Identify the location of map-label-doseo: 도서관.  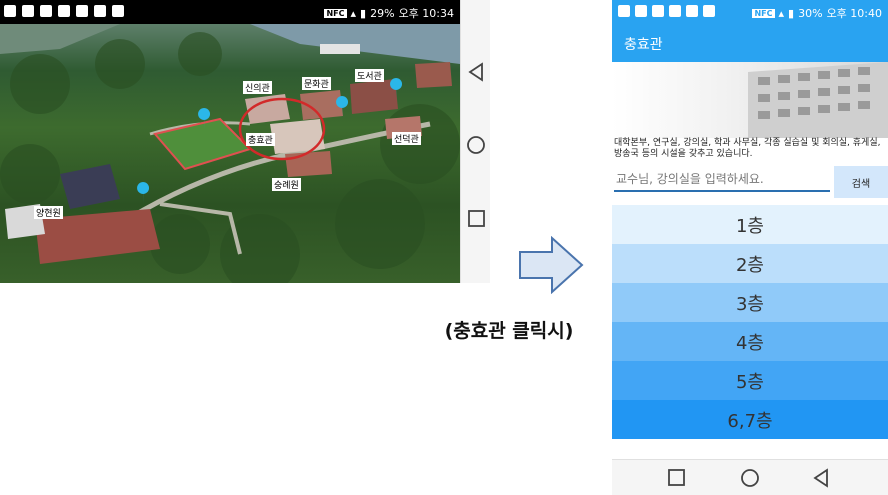
(369, 75).